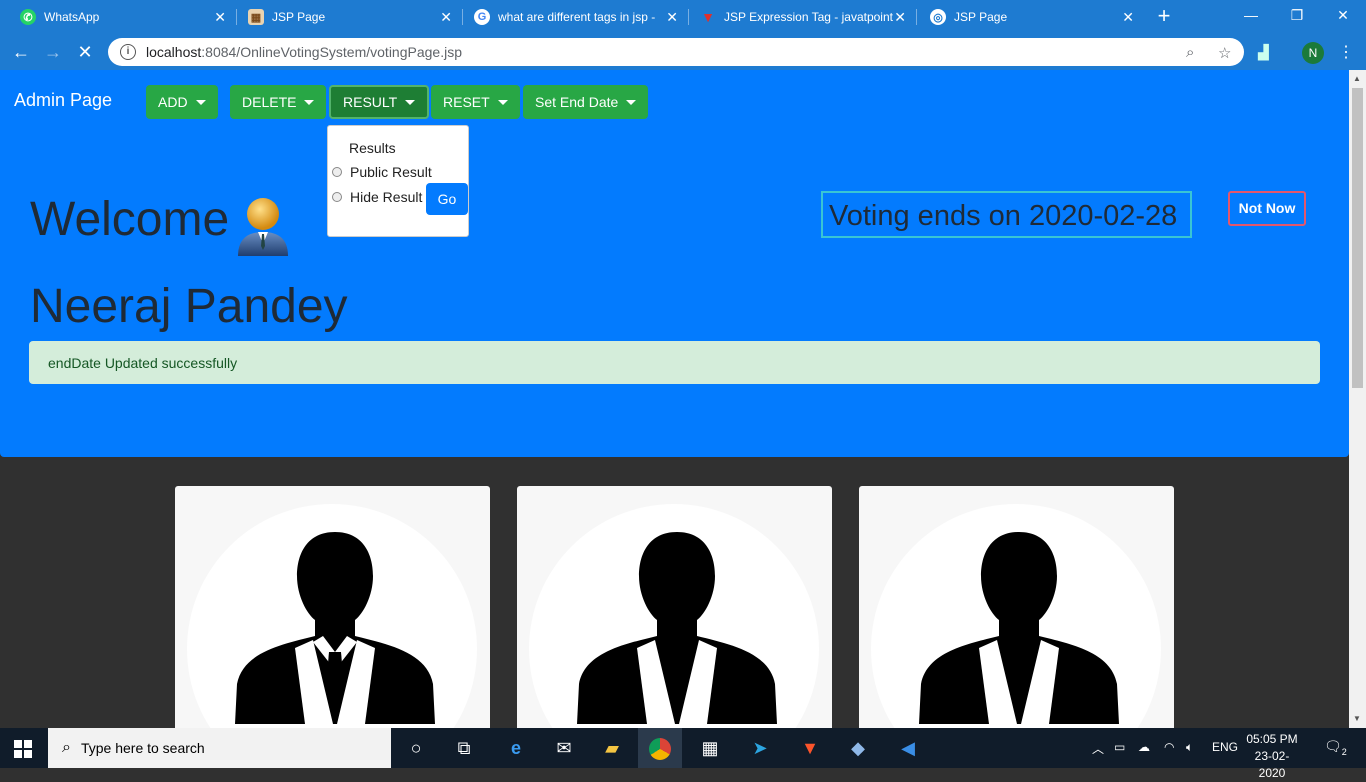 Image resolution: width=1366 pixels, height=782 pixels. What do you see at coordinates (382, 172) in the screenshot?
I see `public-result-option: Public Result` at bounding box center [382, 172].